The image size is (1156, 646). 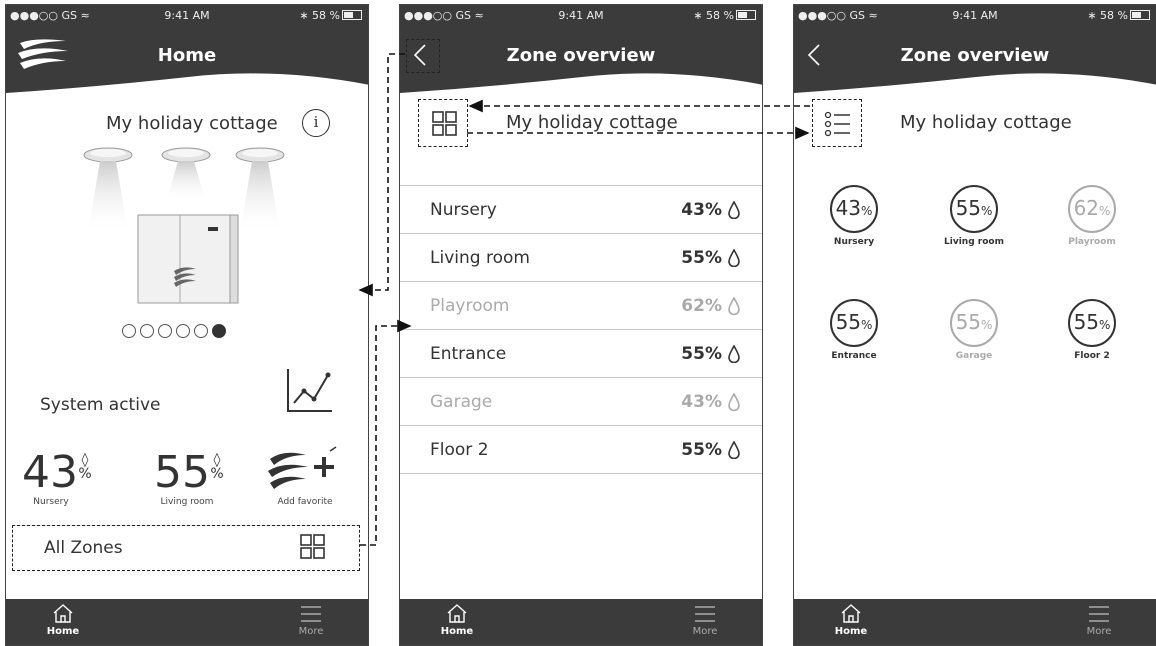 What do you see at coordinates (581, 401) in the screenshot?
I see `zone-row: Garage 43%` at bounding box center [581, 401].